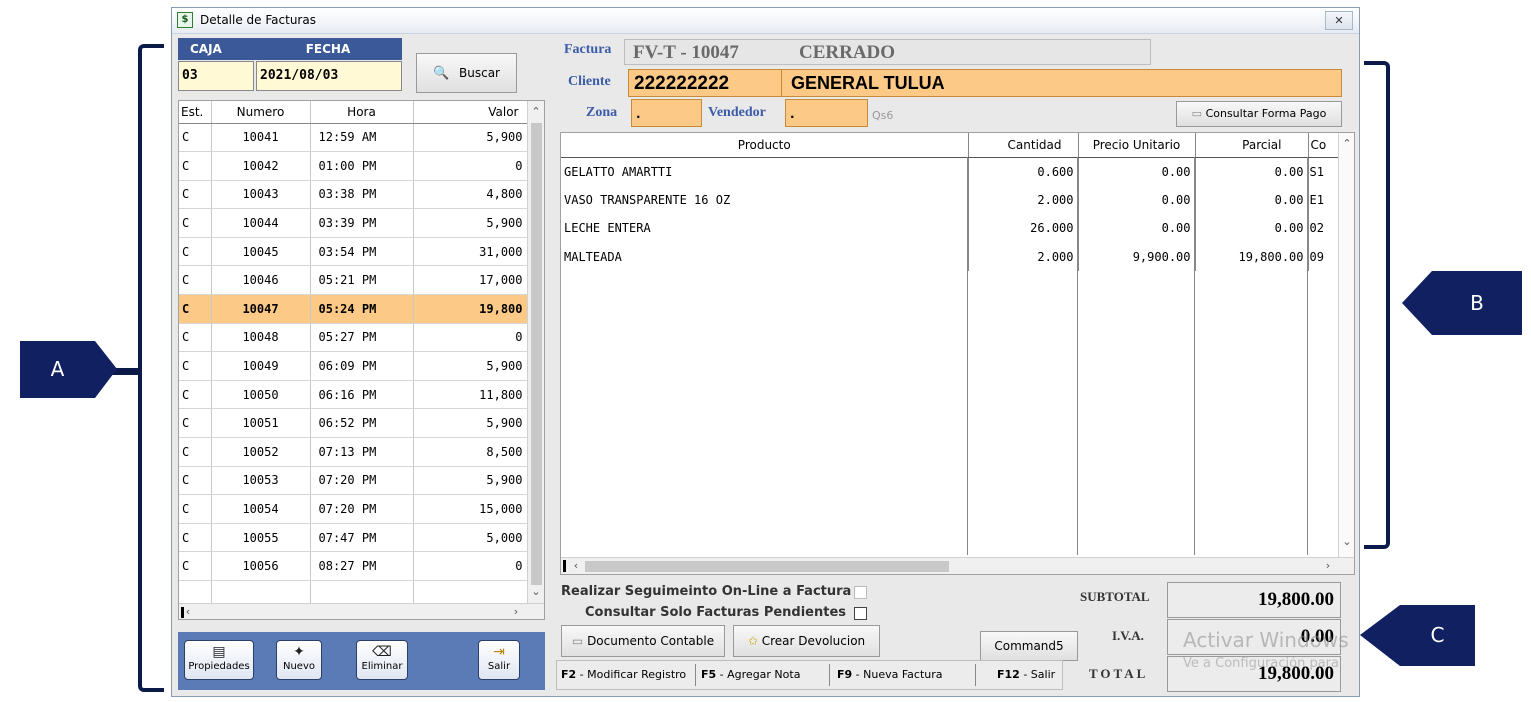 This screenshot has height=702, width=1531. Describe the element at coordinates (499, 666) in the screenshot. I see `salir-label: Salir` at that location.